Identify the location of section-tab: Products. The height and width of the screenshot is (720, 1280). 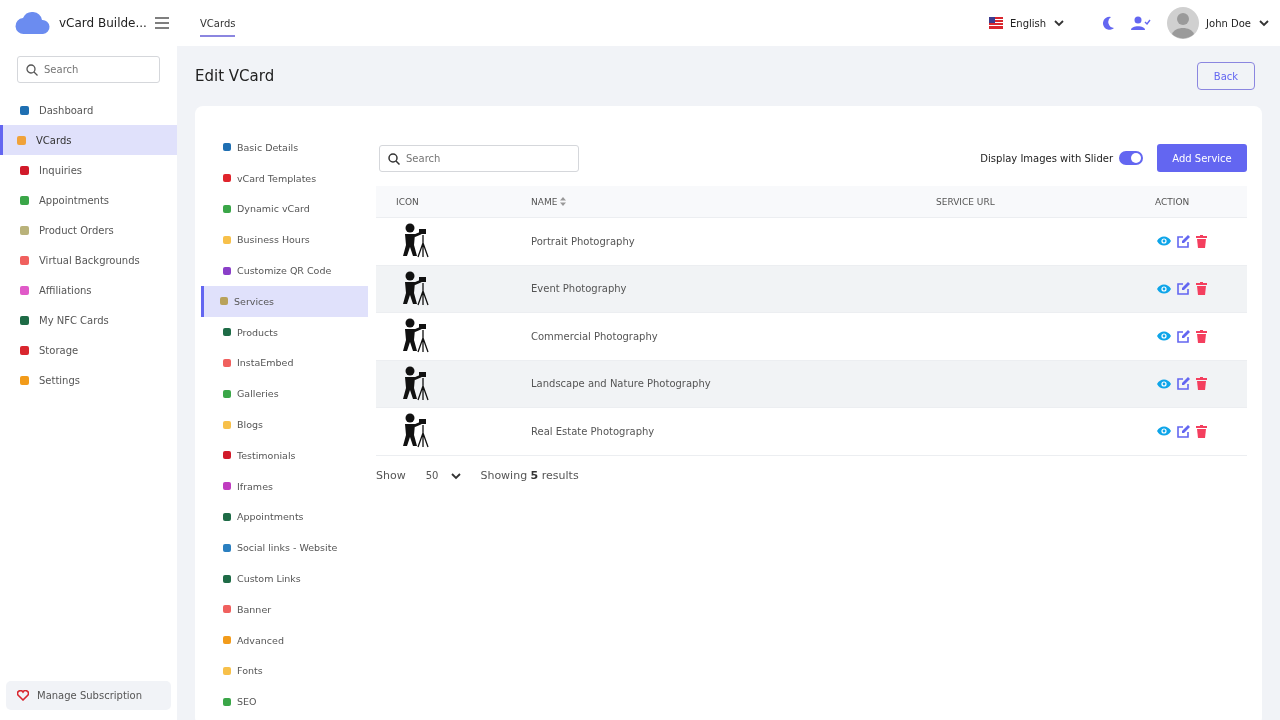
(284, 332).